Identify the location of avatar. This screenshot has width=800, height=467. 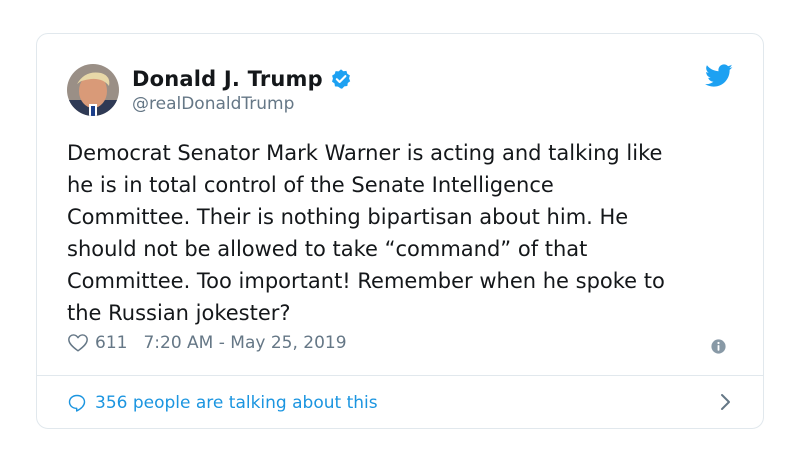
(93, 90).